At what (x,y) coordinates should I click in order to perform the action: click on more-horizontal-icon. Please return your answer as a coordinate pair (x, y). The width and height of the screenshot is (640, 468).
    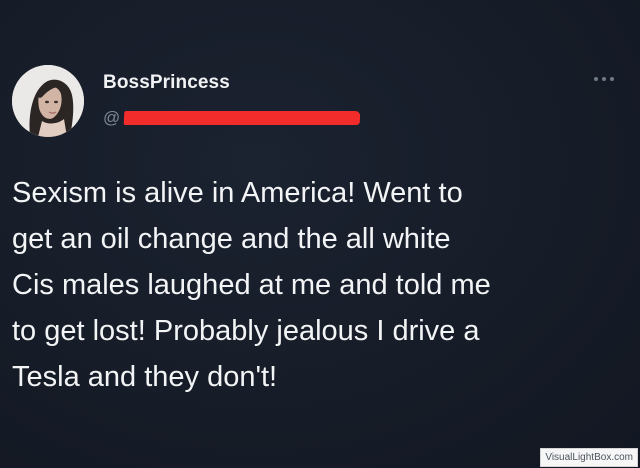
    Looking at the image, I should click on (604, 79).